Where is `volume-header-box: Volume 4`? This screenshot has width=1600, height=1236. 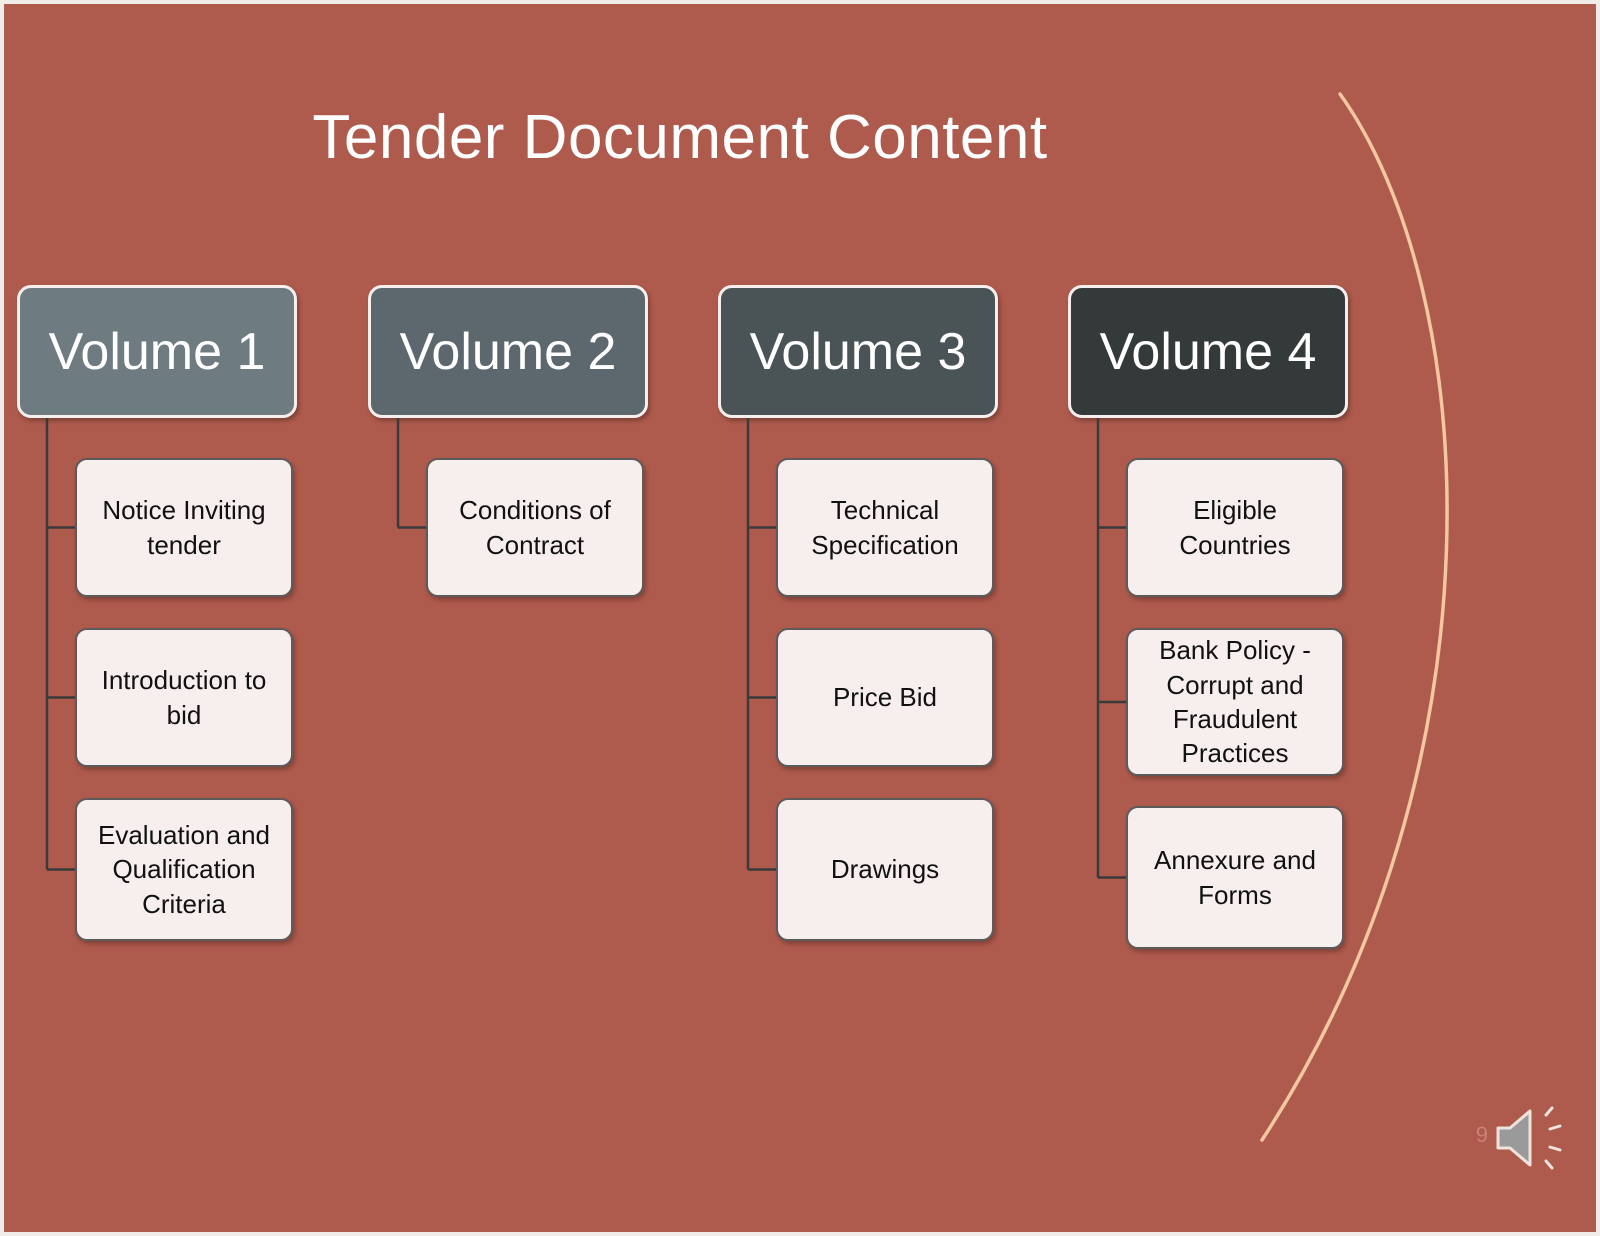 volume-header-box: Volume 4 is located at coordinates (1208, 351).